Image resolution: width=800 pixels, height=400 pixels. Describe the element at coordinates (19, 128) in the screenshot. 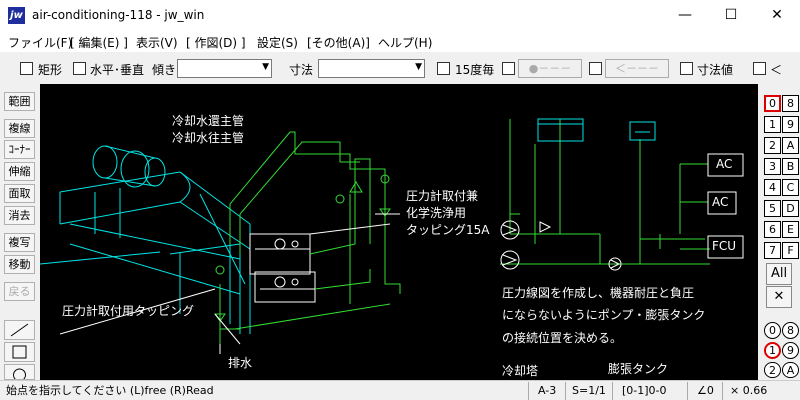

I see `tool-parallel-button: 複線` at that location.